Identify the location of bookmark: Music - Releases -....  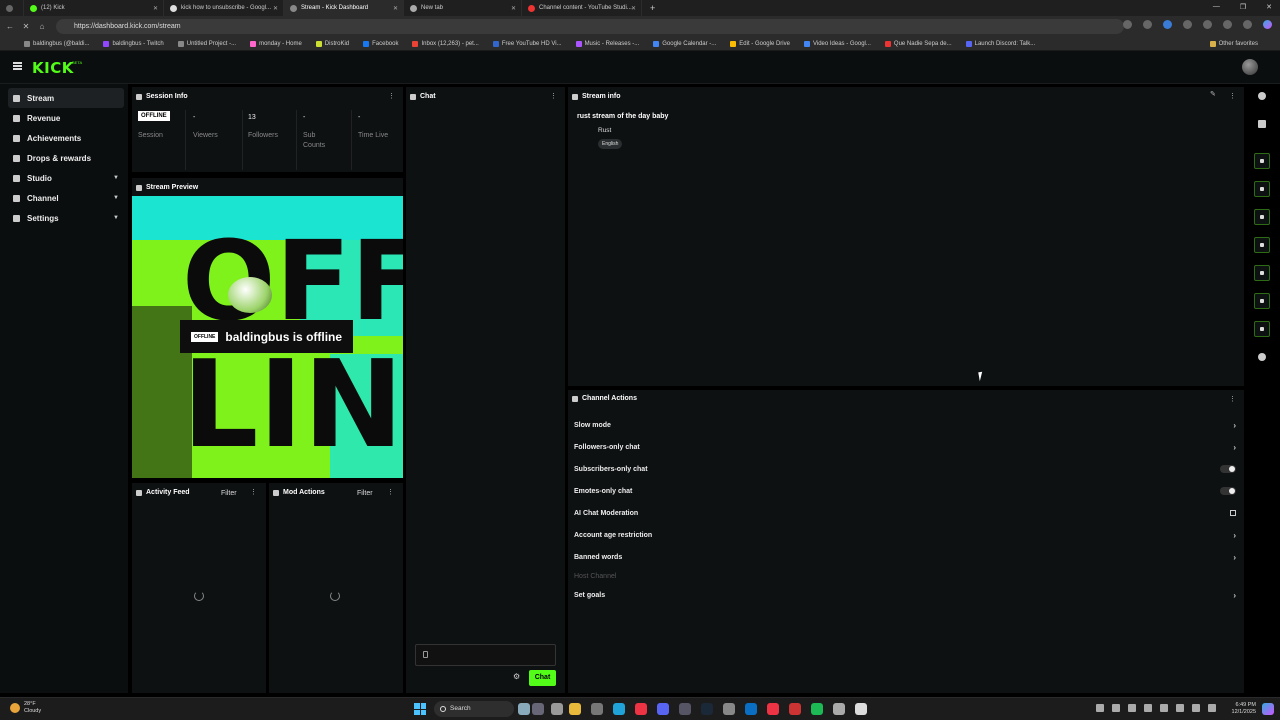
(607, 43).